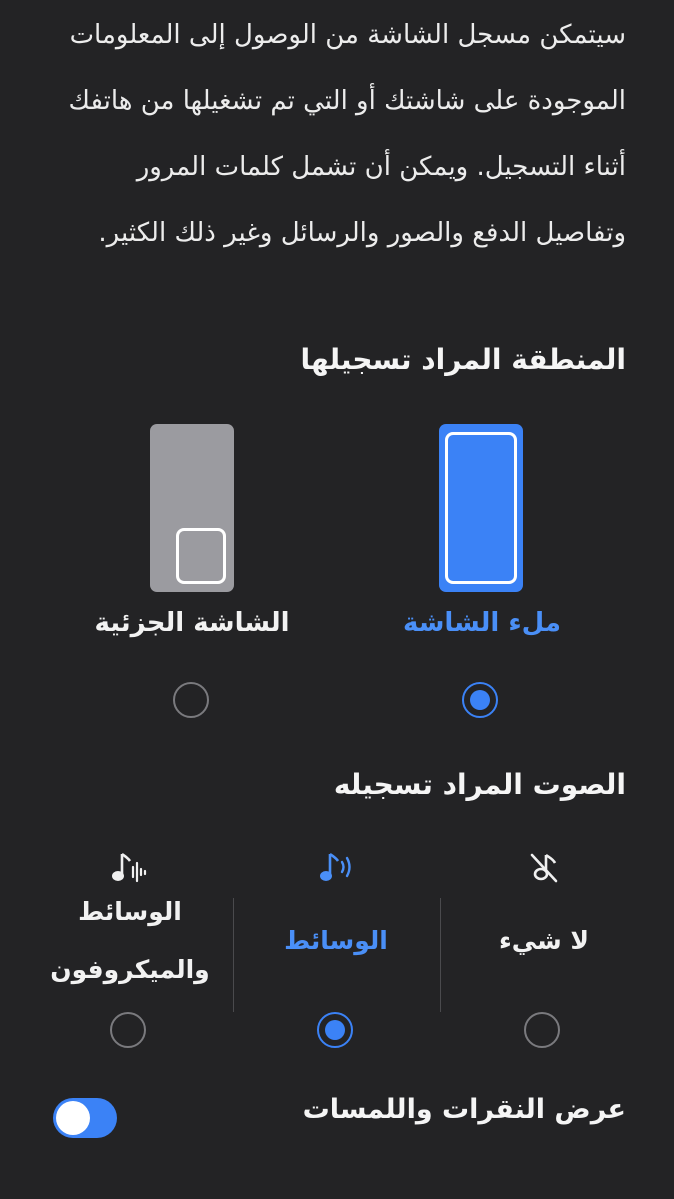  What do you see at coordinates (463, 359) in the screenshot?
I see `area-section-heading: المنطقة المراد تسجيلها` at bounding box center [463, 359].